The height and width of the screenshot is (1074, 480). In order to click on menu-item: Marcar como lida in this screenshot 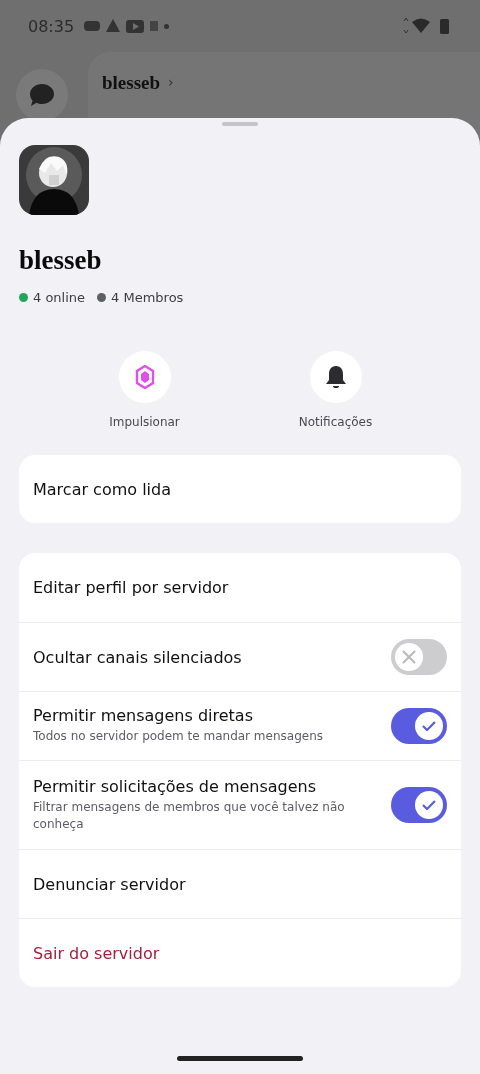, I will do `click(102, 489)`.